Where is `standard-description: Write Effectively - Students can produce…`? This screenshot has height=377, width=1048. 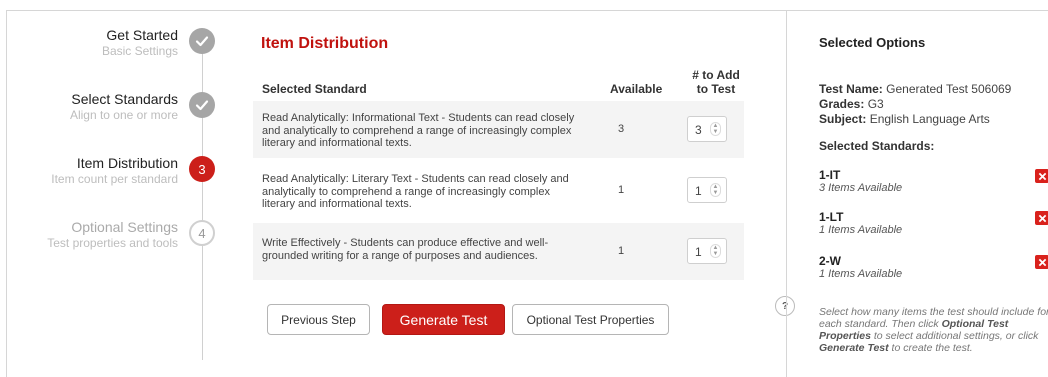
standard-description: Write Effectively - Students can produce… is located at coordinates (405, 249).